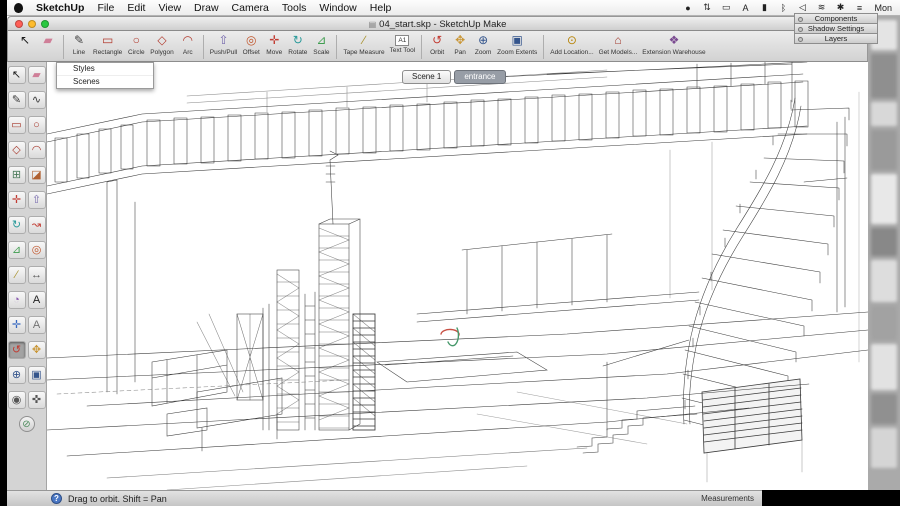  Describe the element at coordinates (105, 8) in the screenshot. I see `menu-file: File` at that location.